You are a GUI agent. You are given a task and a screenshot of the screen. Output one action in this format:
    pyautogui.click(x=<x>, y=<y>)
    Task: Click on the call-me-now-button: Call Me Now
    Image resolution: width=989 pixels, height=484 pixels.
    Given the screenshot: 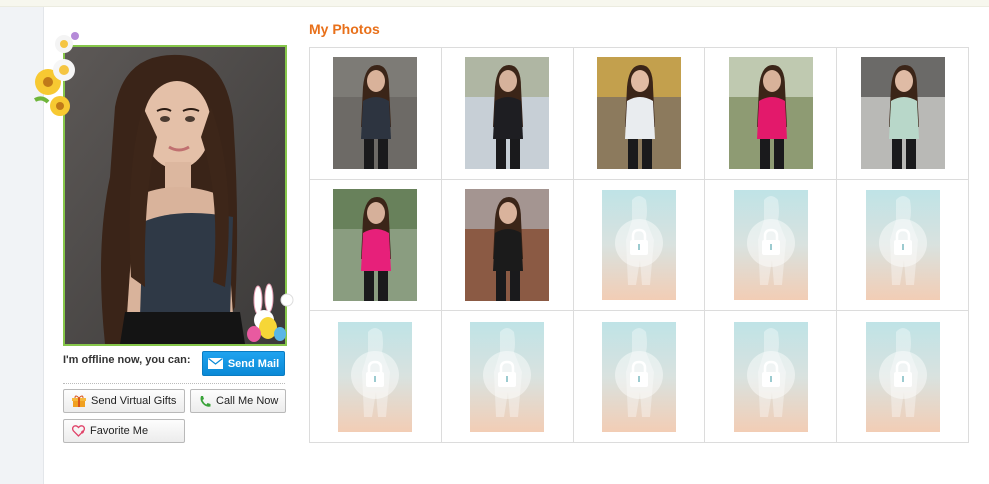 What is the action you would take?
    pyautogui.click(x=238, y=401)
    